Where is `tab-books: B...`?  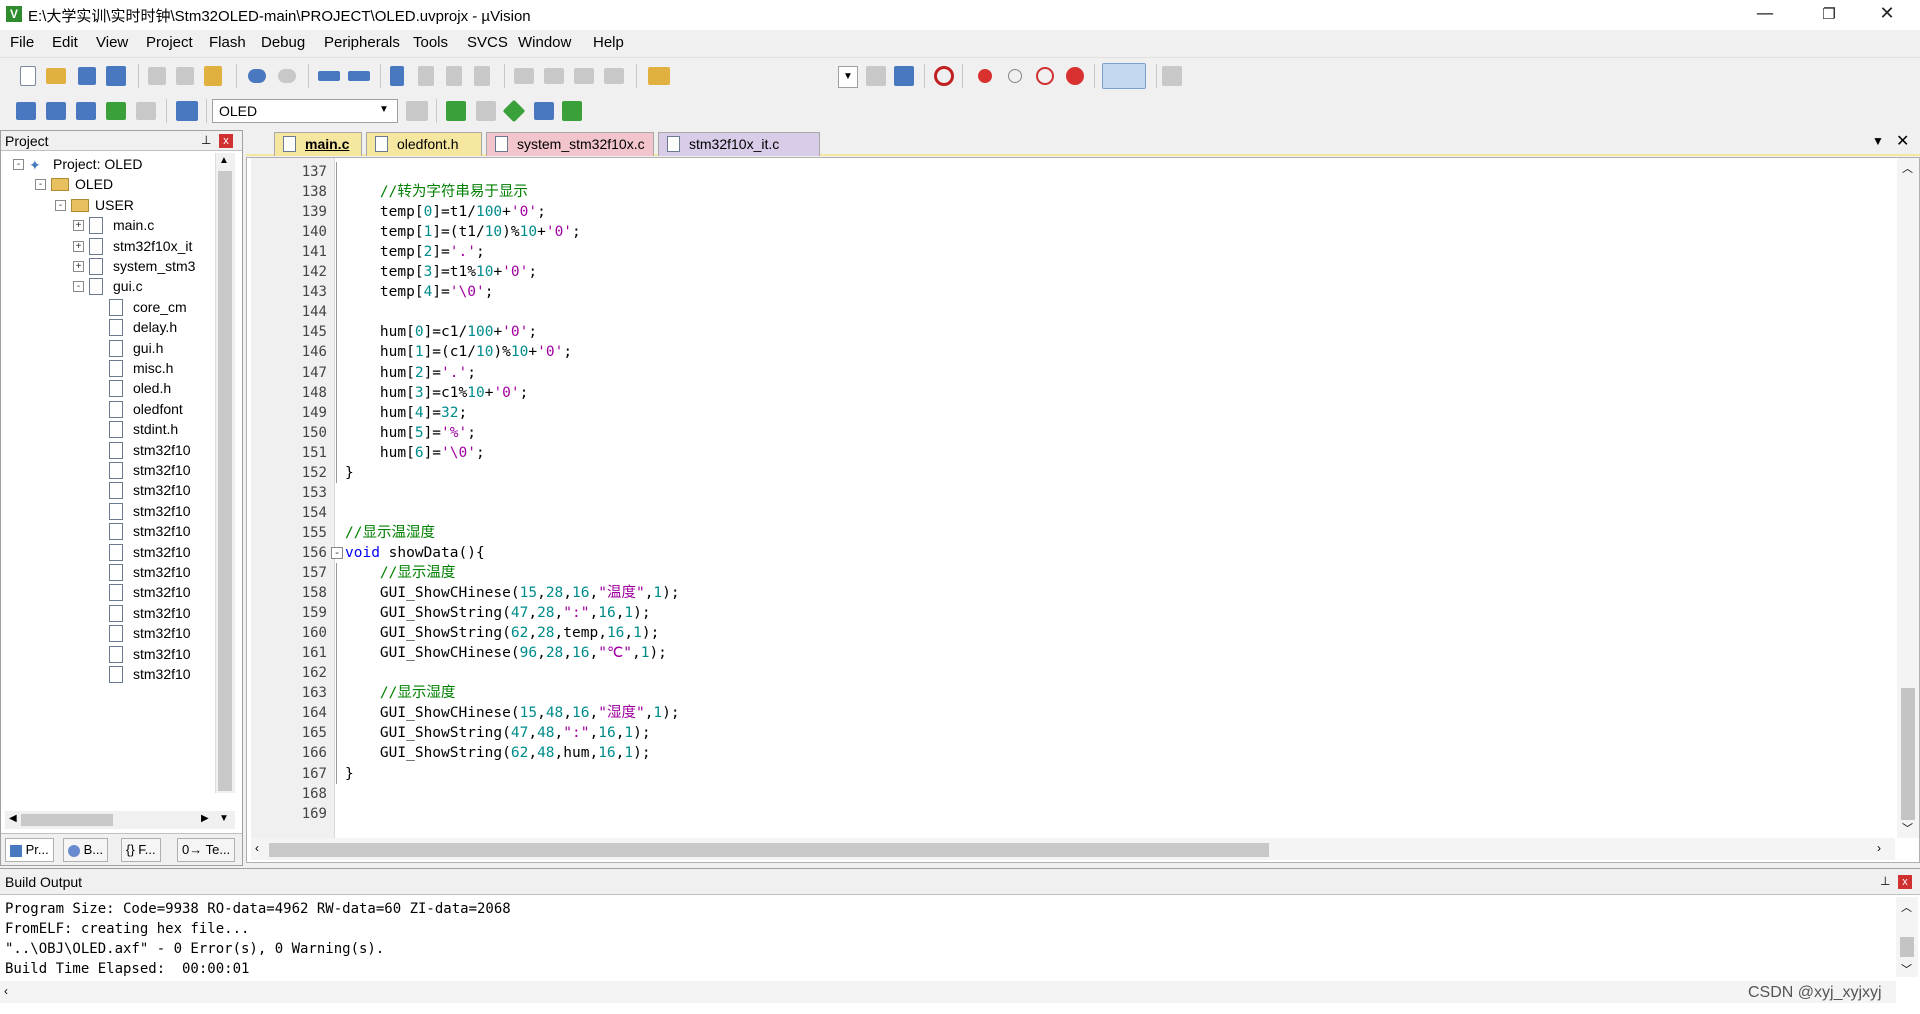 tab-books: B... is located at coordinates (86, 850).